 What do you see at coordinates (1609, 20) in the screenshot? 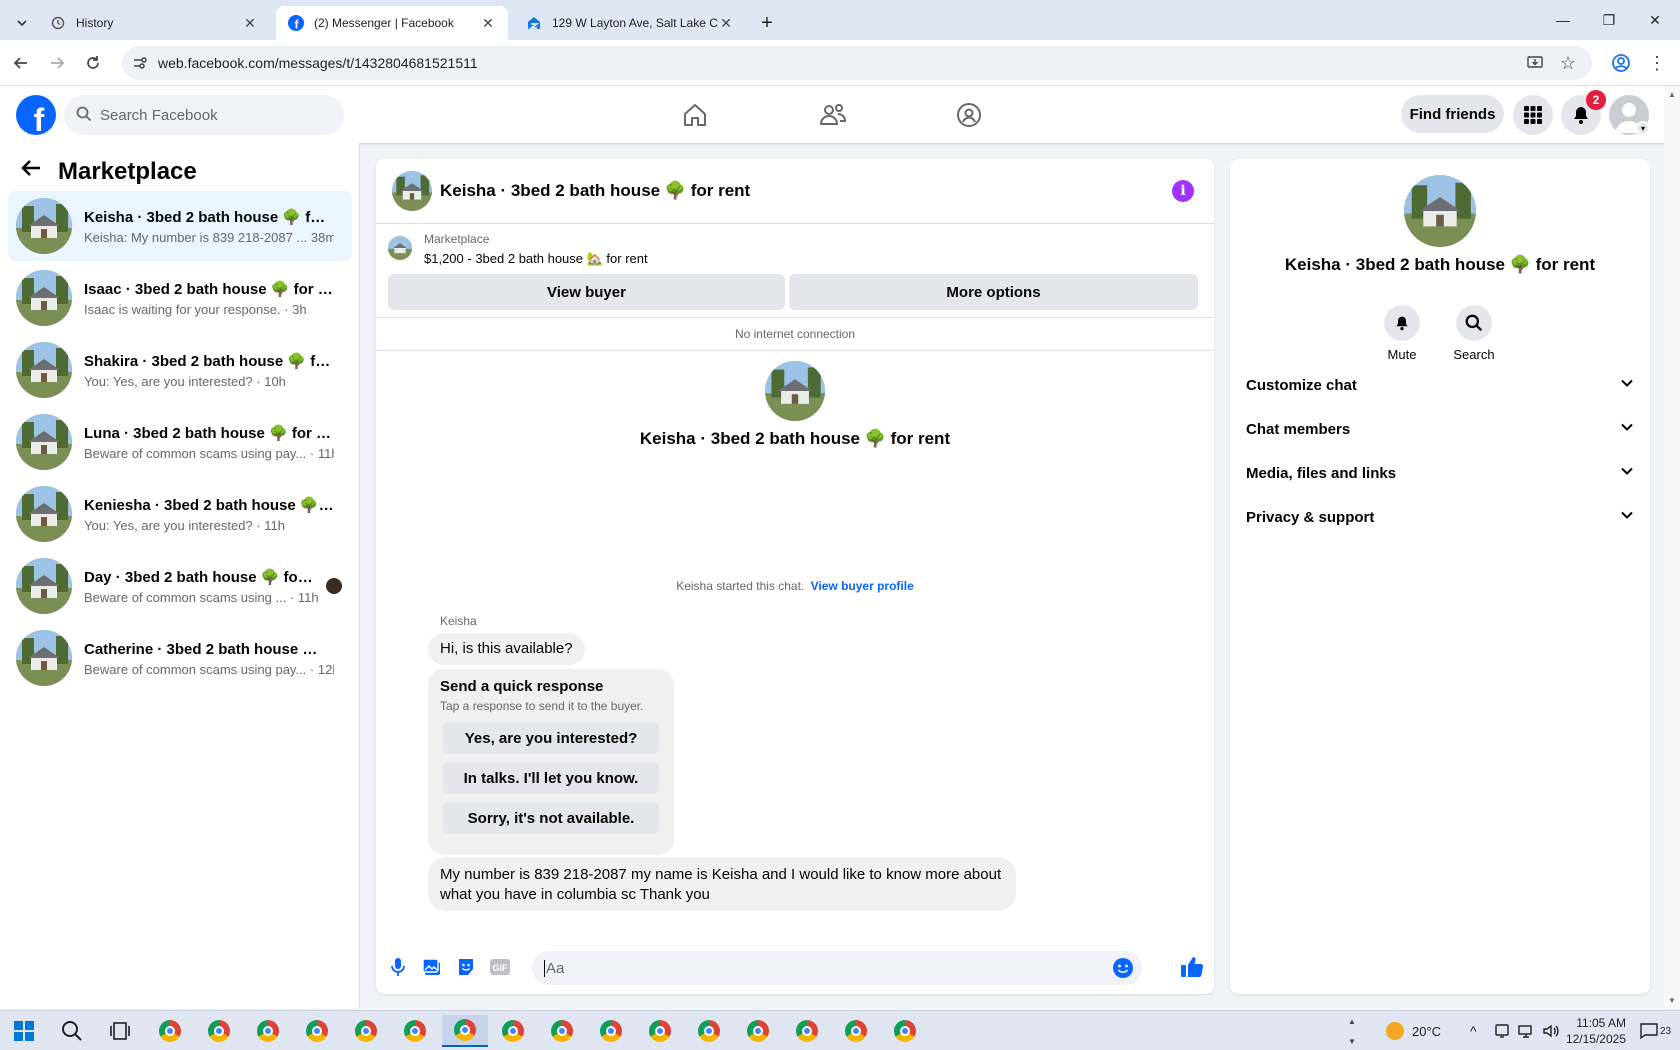
I see `restore-button: ❐` at bounding box center [1609, 20].